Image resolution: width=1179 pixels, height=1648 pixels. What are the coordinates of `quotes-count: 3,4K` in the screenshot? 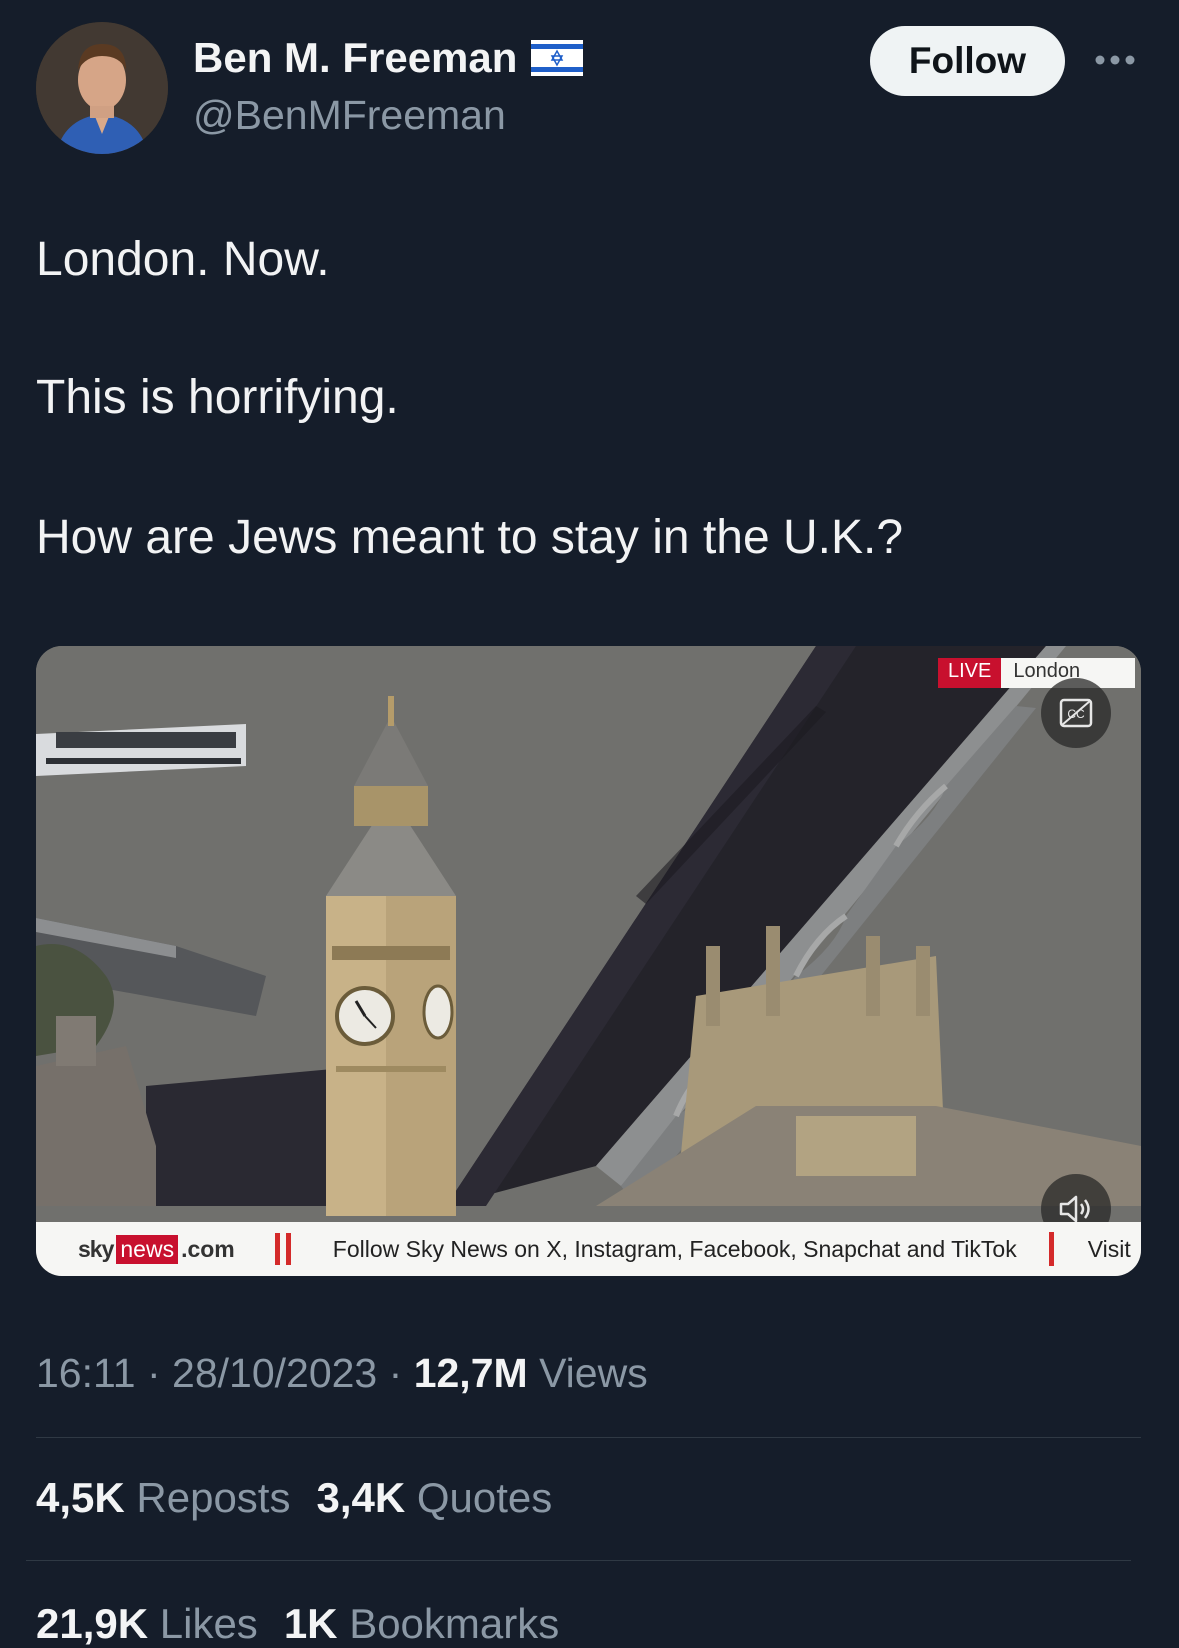 It's located at (361, 1497).